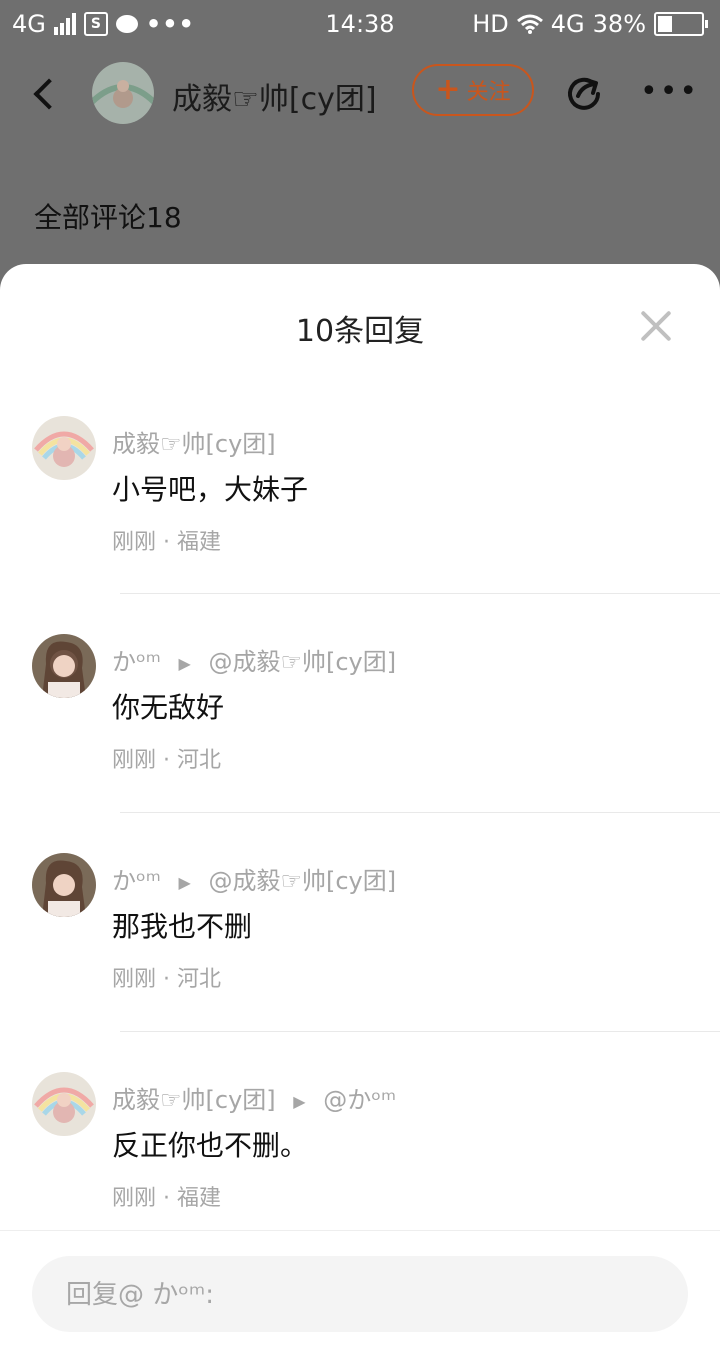 Image resolution: width=720 pixels, height=1356 pixels. I want to click on reply-composer, so click(360, 1295).